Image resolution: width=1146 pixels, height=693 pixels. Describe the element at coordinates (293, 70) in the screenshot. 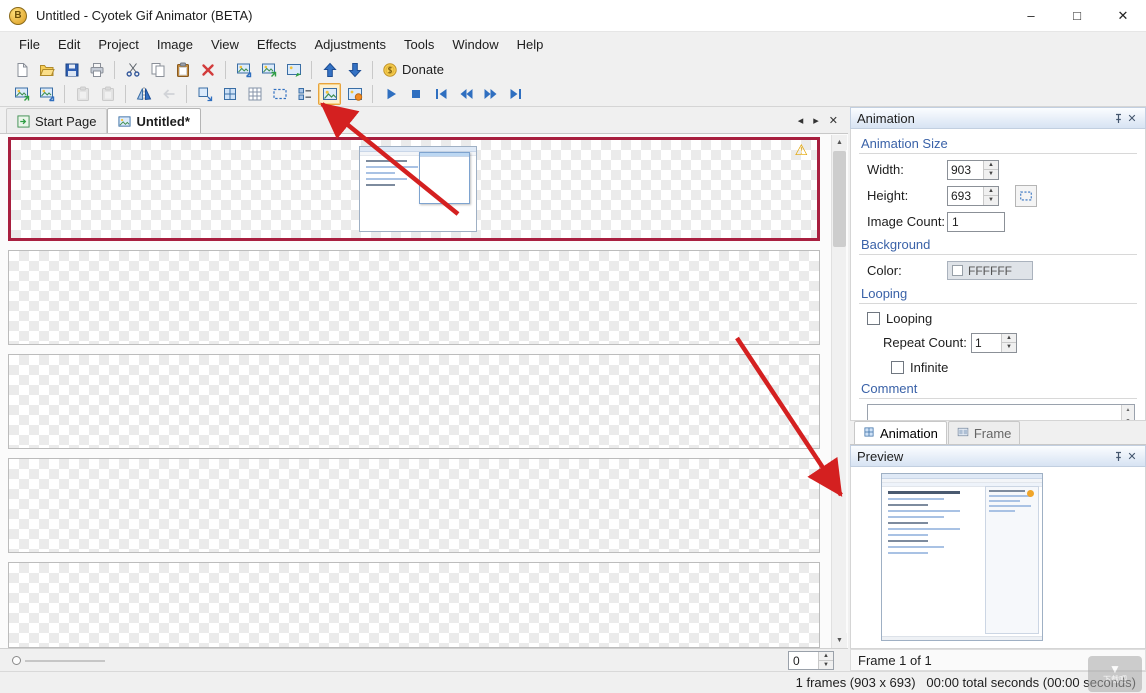

I see `export-animation-button` at that location.